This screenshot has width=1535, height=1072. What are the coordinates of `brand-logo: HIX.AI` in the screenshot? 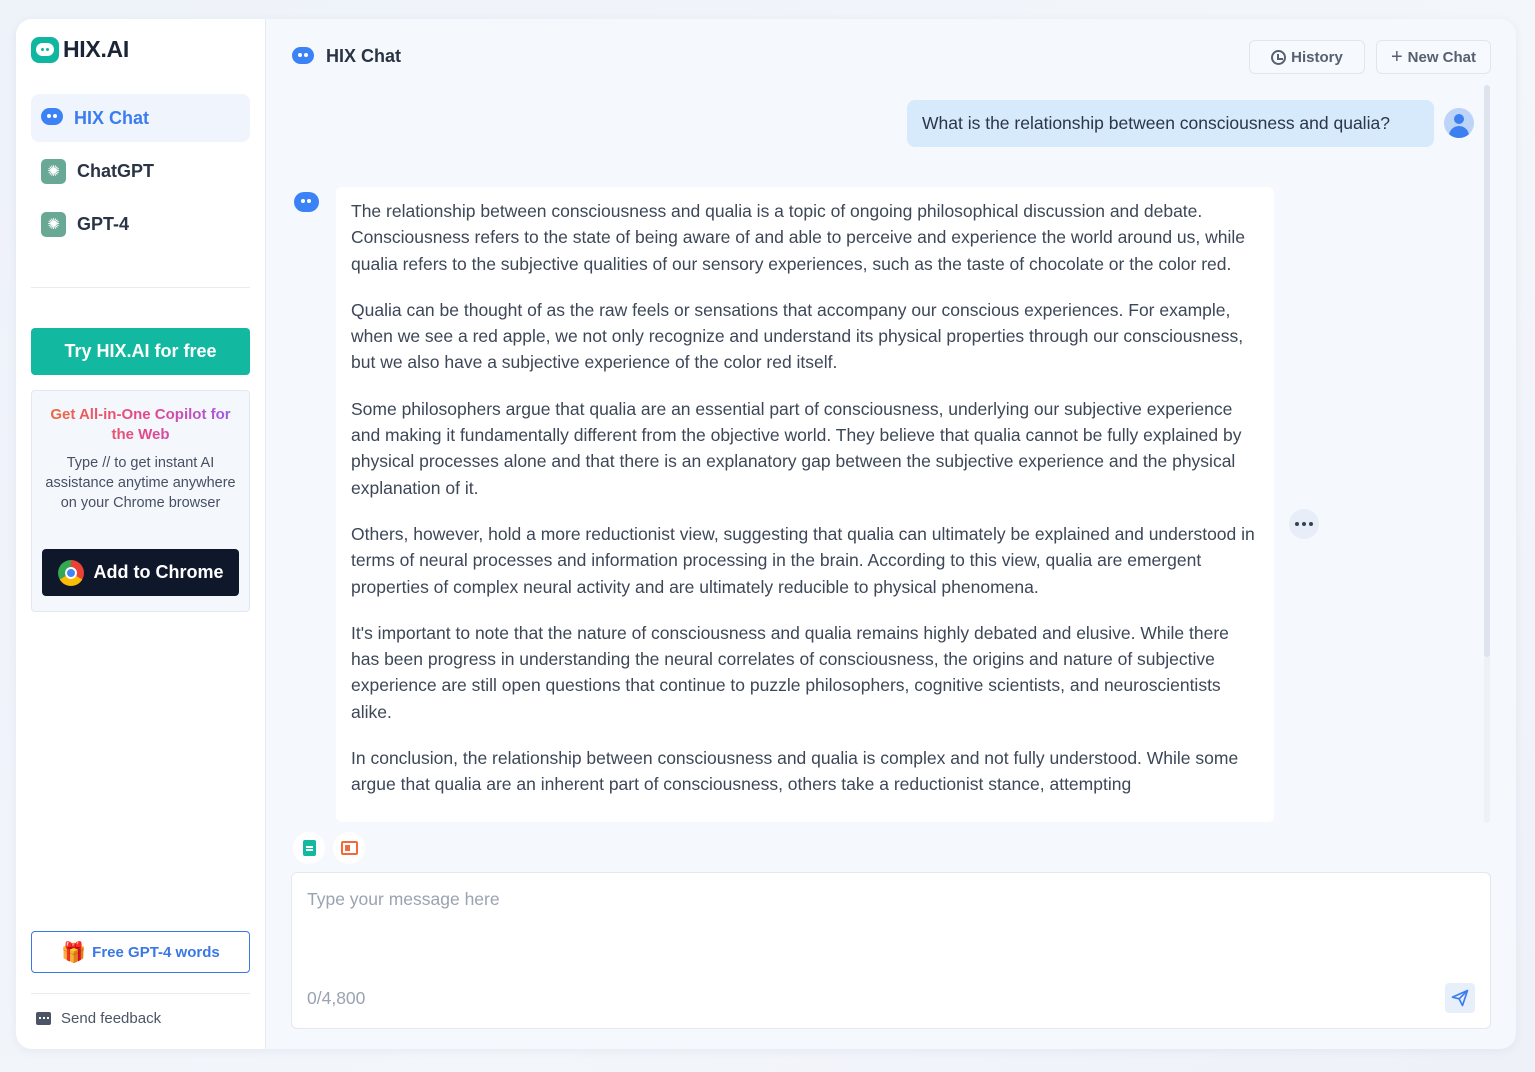 It's located at (80, 49).